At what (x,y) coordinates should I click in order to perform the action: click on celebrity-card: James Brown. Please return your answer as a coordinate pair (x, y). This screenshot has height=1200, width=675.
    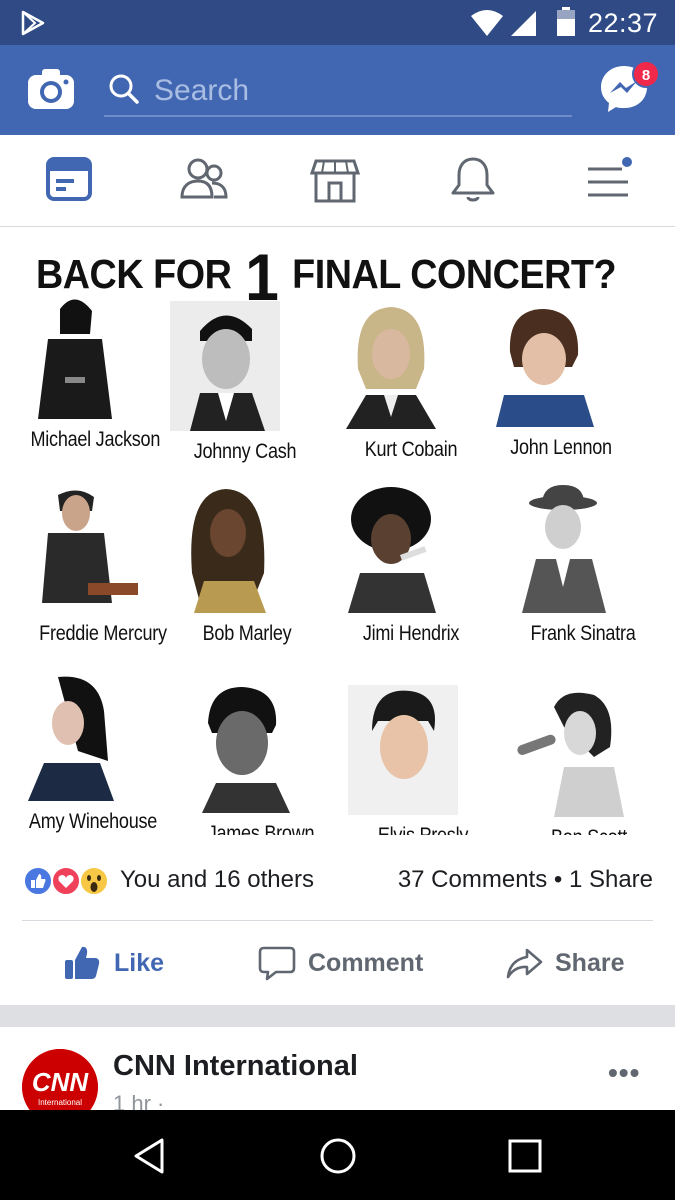
    Looking at the image, I should click on (261, 759).